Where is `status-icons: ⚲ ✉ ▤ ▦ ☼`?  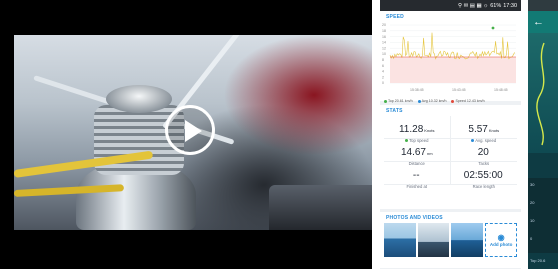
status-icons: ⚲ ✉ ▤ ▦ ☼ is located at coordinates (473, 5).